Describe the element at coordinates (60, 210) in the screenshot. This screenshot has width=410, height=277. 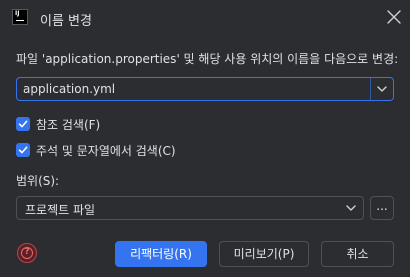
I see `scope-value: 프로젝트 파일` at that location.